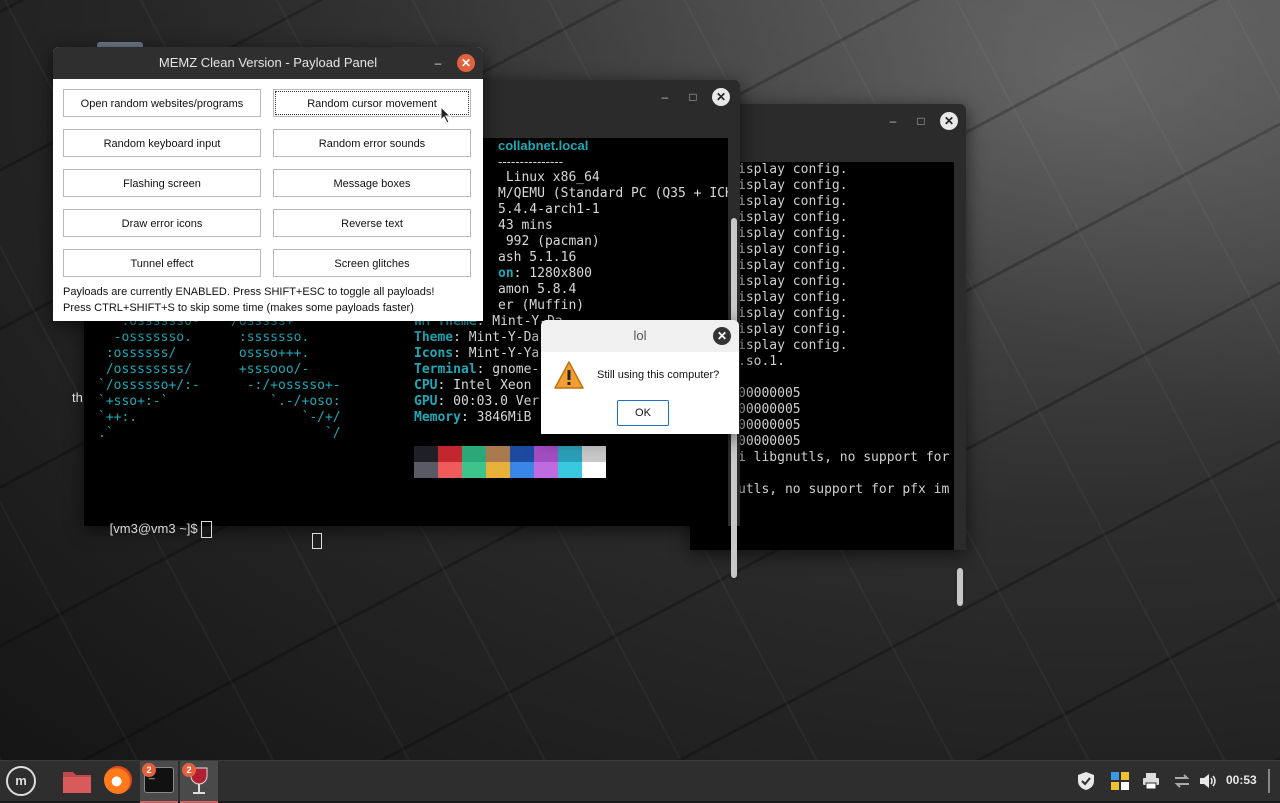 The width and height of the screenshot is (1280, 803). I want to click on info-value: ash 5.1.16, so click(537, 257).